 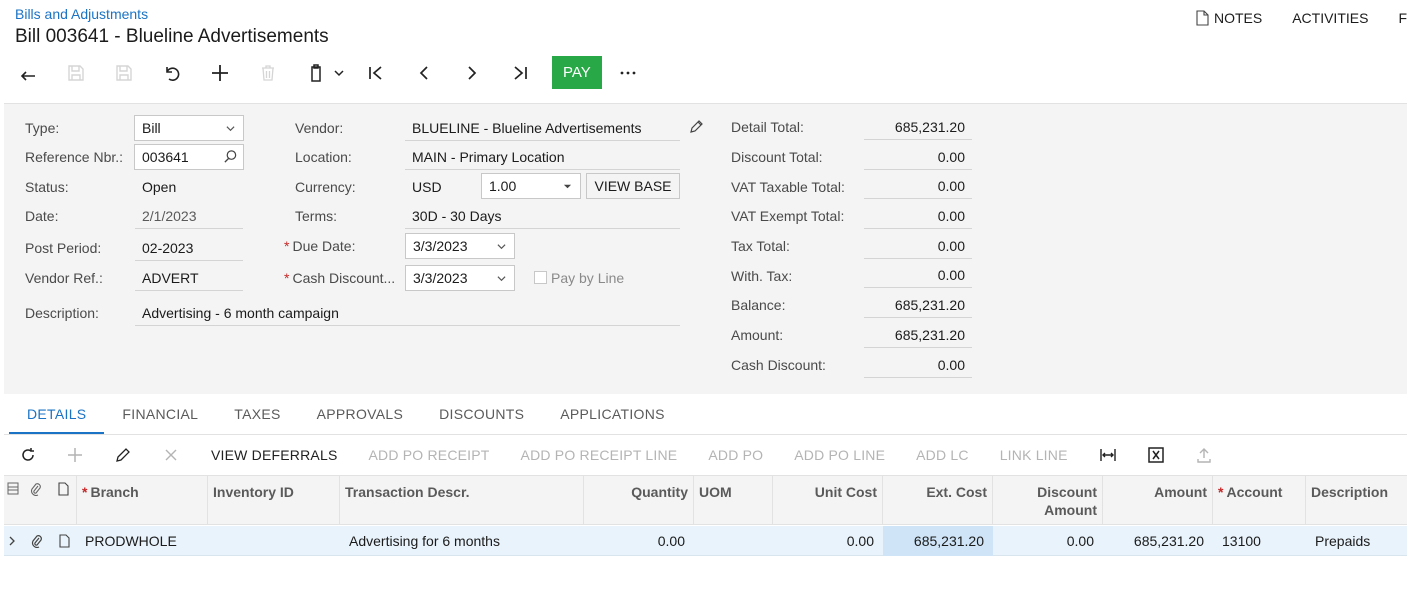 I want to click on col-quantity: Quantity, so click(x=639, y=500).